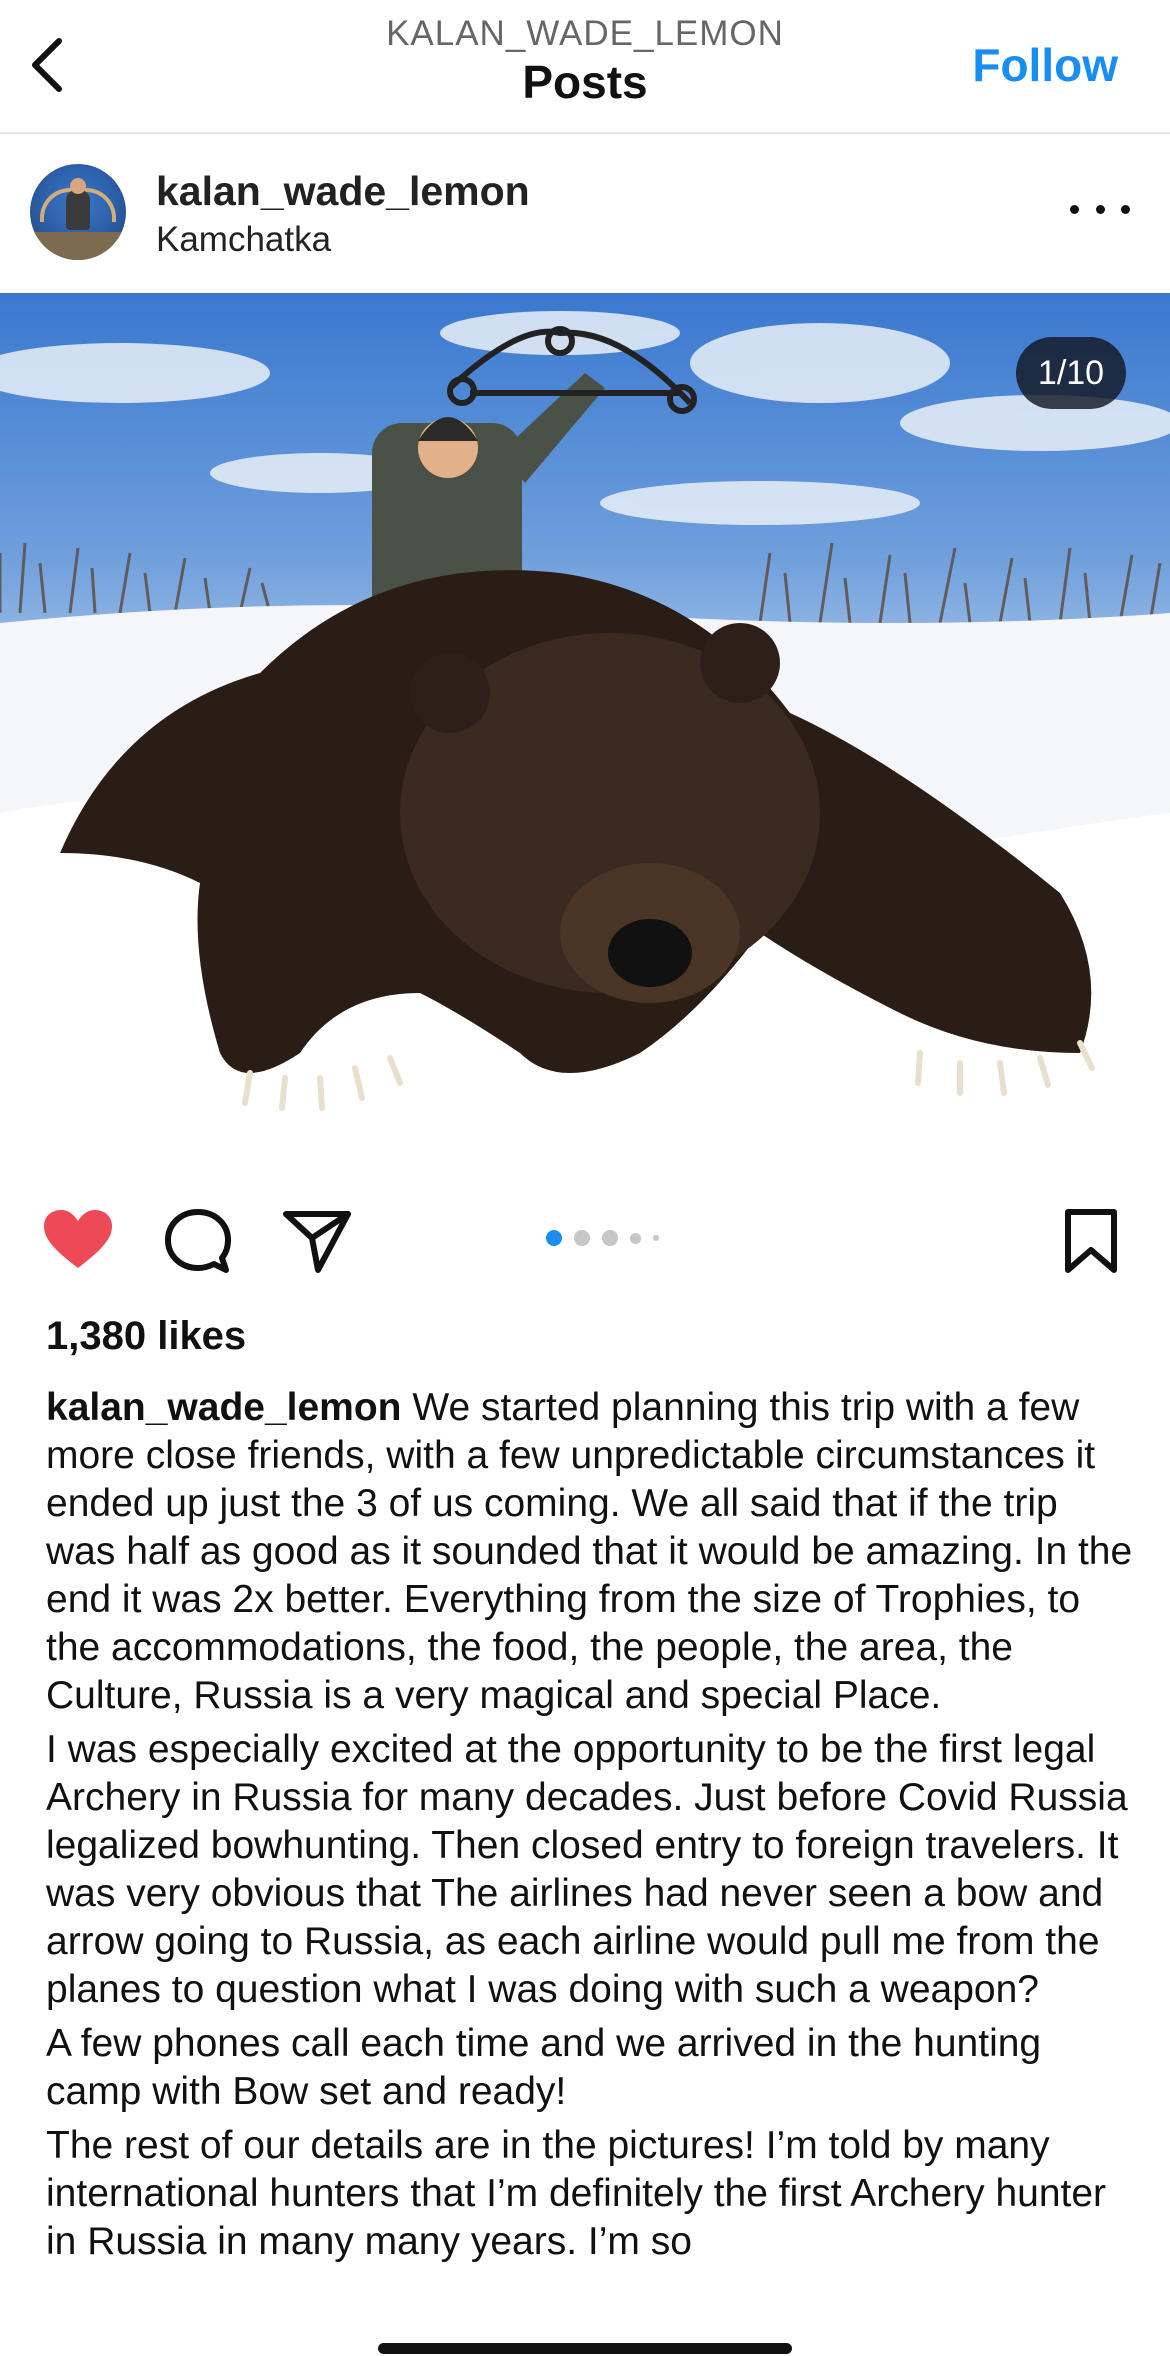 Image resolution: width=1170 pixels, height=2356 pixels. I want to click on carousel-indicator, so click(602, 1238).